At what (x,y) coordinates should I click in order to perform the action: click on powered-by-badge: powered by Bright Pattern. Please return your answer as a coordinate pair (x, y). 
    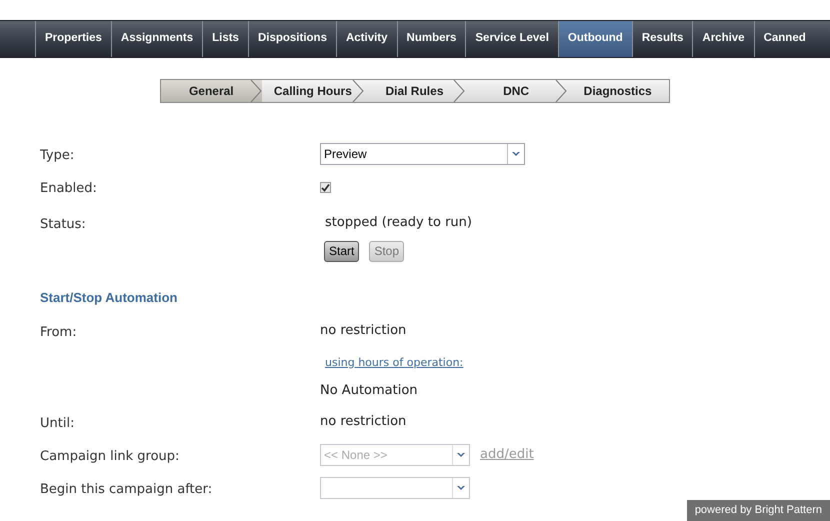
    Looking at the image, I should click on (758, 510).